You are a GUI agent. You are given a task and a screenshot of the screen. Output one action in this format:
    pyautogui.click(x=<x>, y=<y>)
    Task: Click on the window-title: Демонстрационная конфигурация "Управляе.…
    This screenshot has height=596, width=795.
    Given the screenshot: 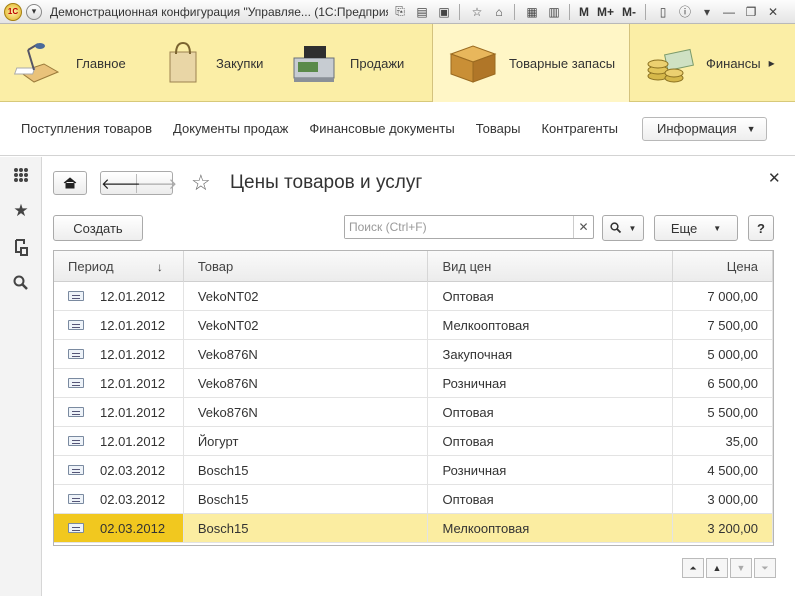 What is the action you would take?
    pyautogui.click(x=219, y=11)
    